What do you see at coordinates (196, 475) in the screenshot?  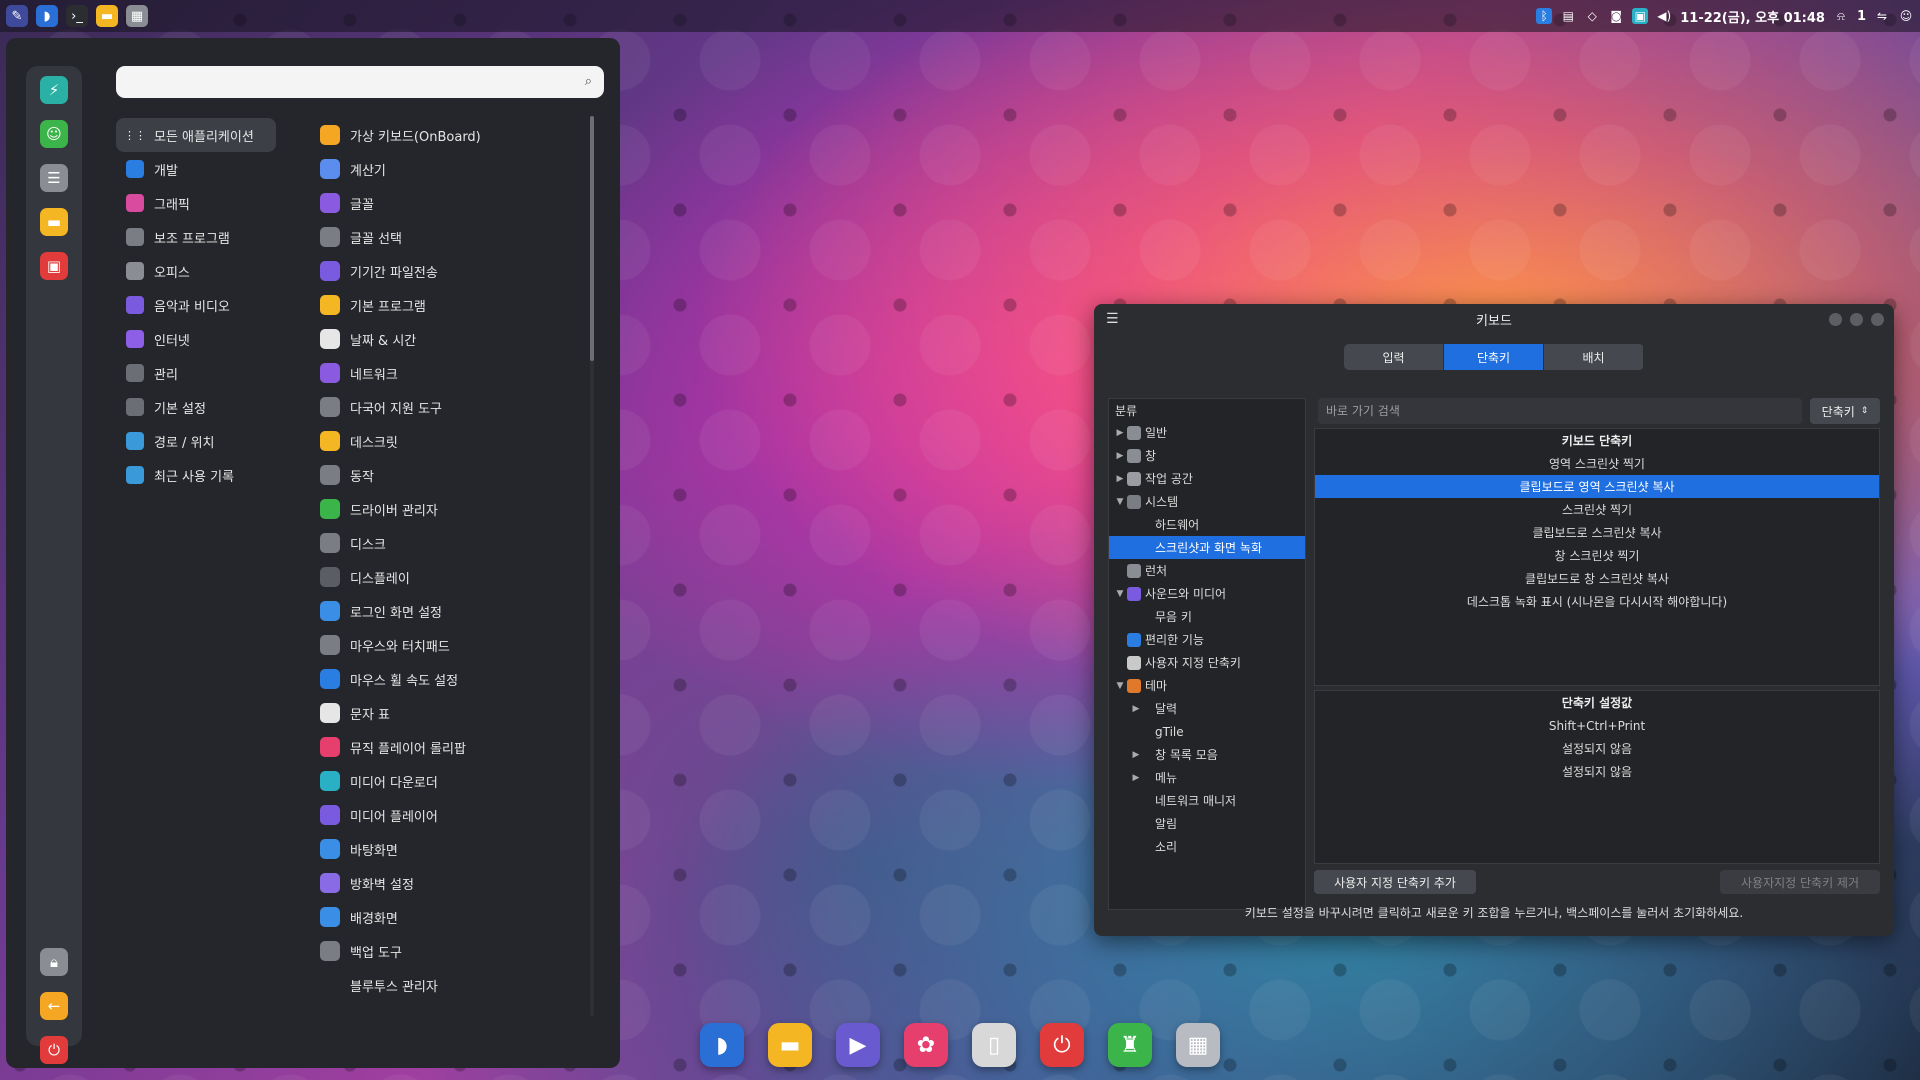 I see `category-item: 최근 사용 기록` at bounding box center [196, 475].